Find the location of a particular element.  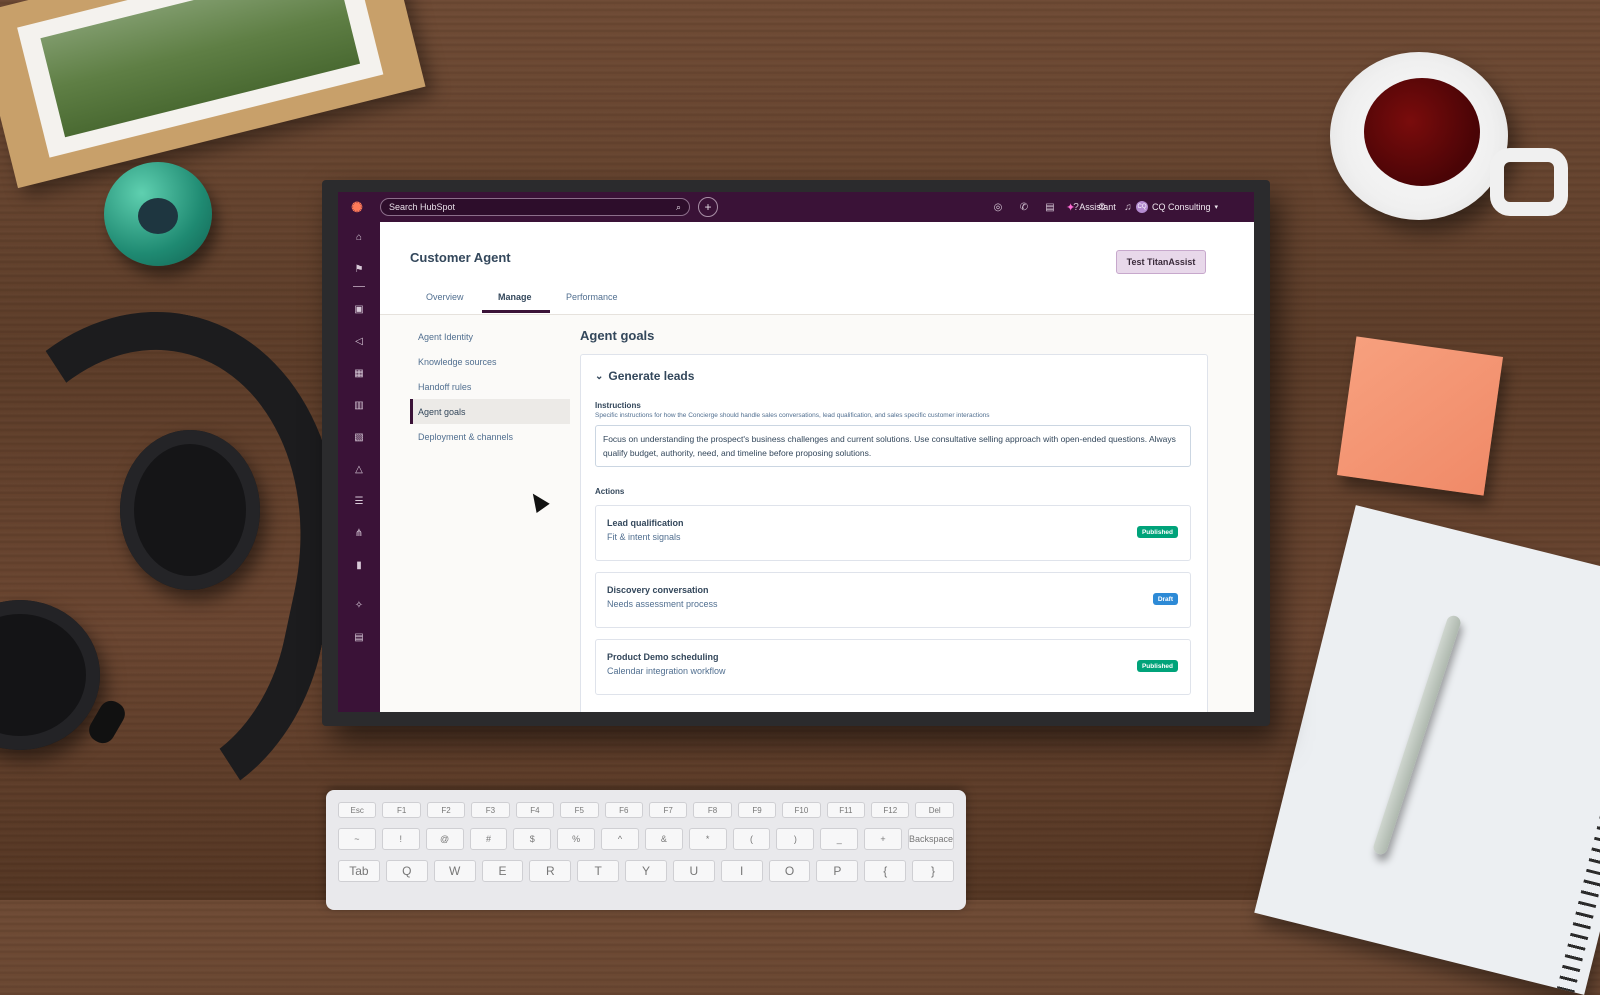

search-icon: ⌕ is located at coordinates (678, 207).